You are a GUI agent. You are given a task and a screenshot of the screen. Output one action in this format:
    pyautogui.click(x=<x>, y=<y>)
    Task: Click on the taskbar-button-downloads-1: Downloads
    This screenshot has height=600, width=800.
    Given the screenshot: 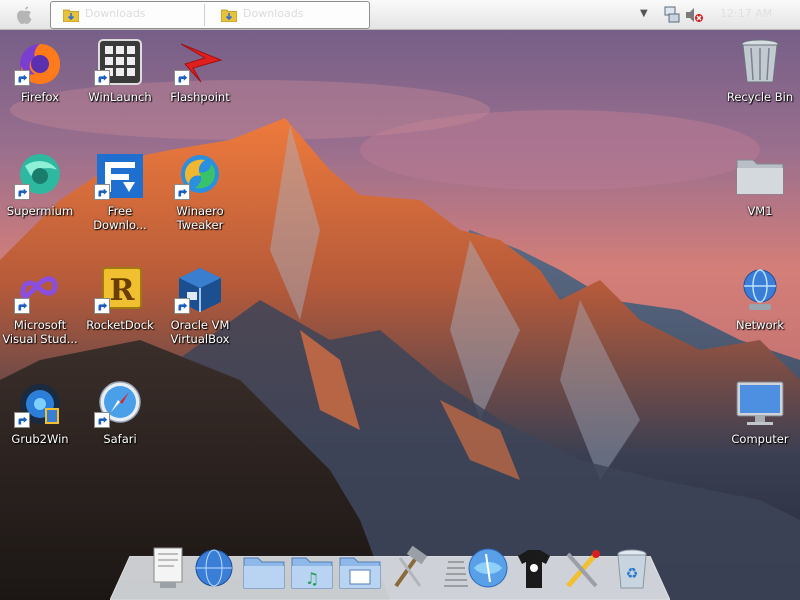 What is the action you would take?
    pyautogui.click(x=130, y=15)
    